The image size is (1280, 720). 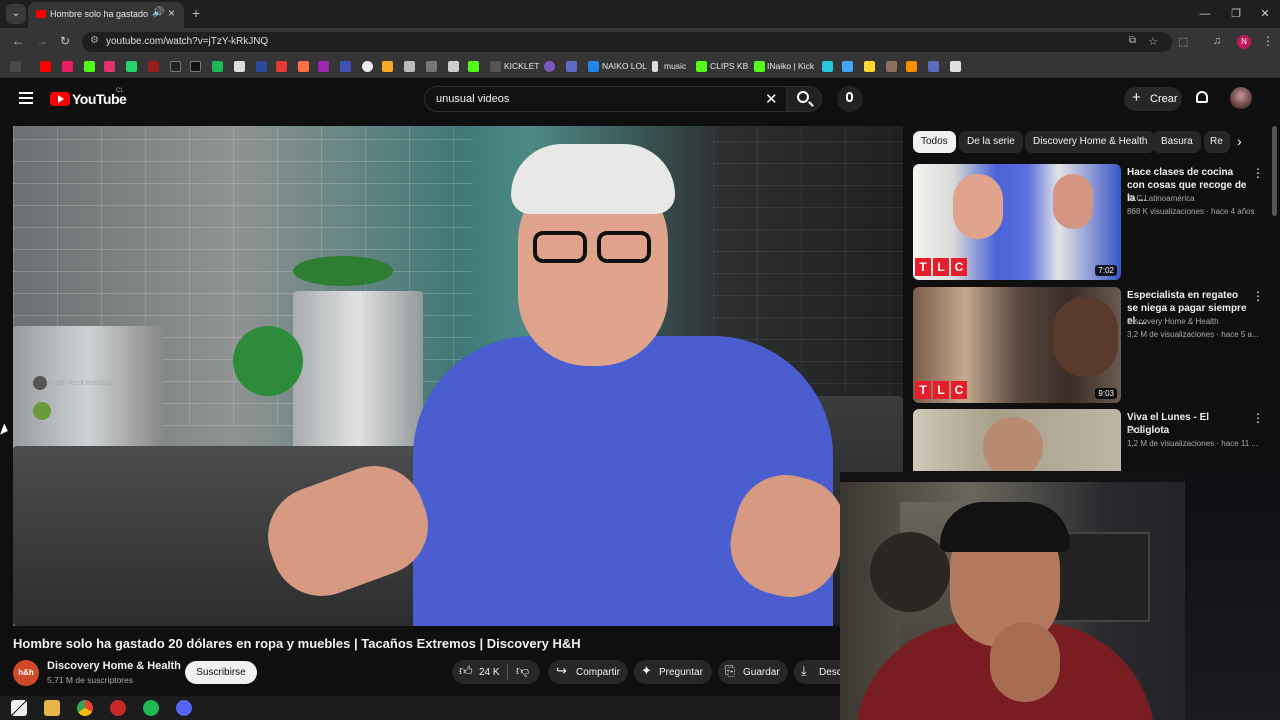 What do you see at coordinates (1265, 14) in the screenshot?
I see `window-close-icon: ✕` at bounding box center [1265, 14].